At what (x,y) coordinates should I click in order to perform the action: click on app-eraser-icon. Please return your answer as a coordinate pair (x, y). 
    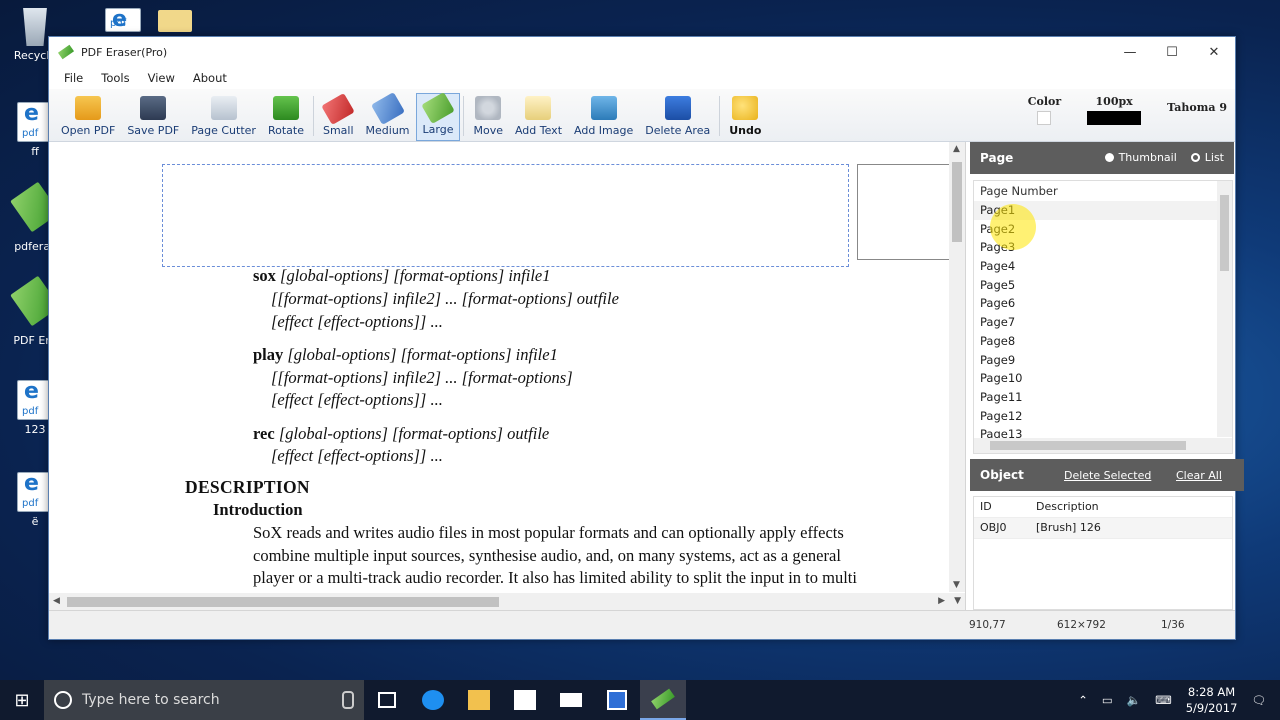
    Looking at the image, I should click on (66, 52).